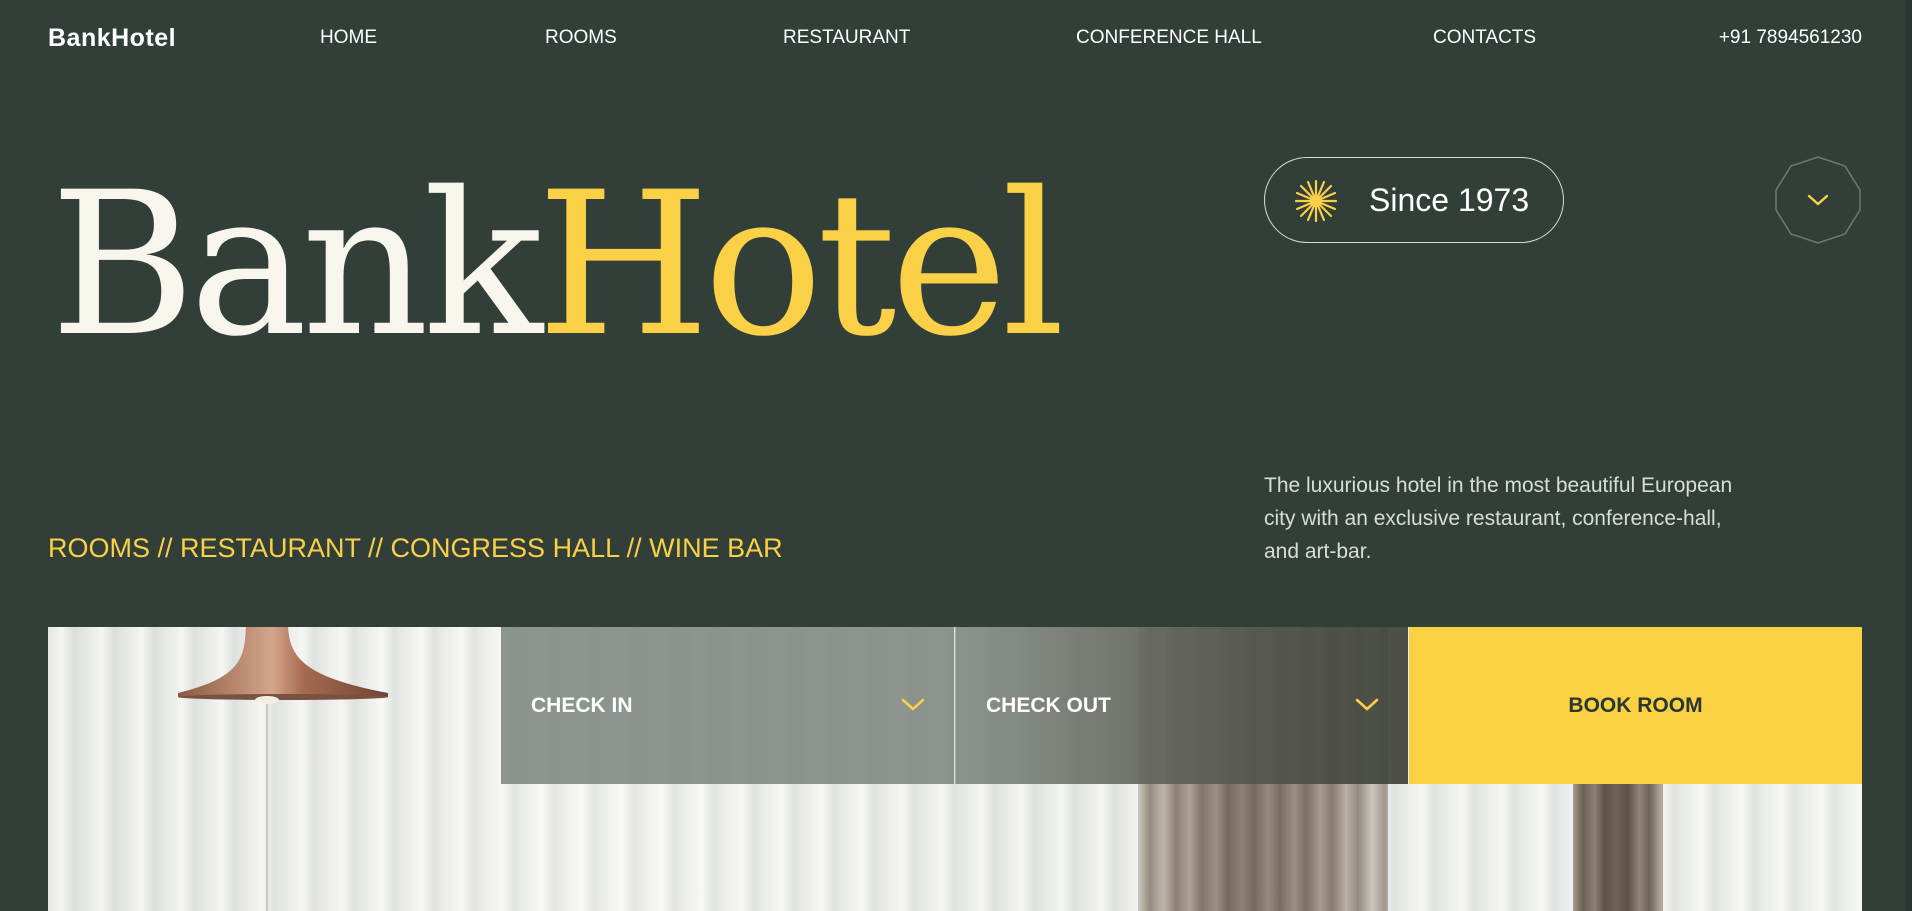 The height and width of the screenshot is (911, 1912). I want to click on nav-item-contacts: CONTACTS, so click(1484, 38).